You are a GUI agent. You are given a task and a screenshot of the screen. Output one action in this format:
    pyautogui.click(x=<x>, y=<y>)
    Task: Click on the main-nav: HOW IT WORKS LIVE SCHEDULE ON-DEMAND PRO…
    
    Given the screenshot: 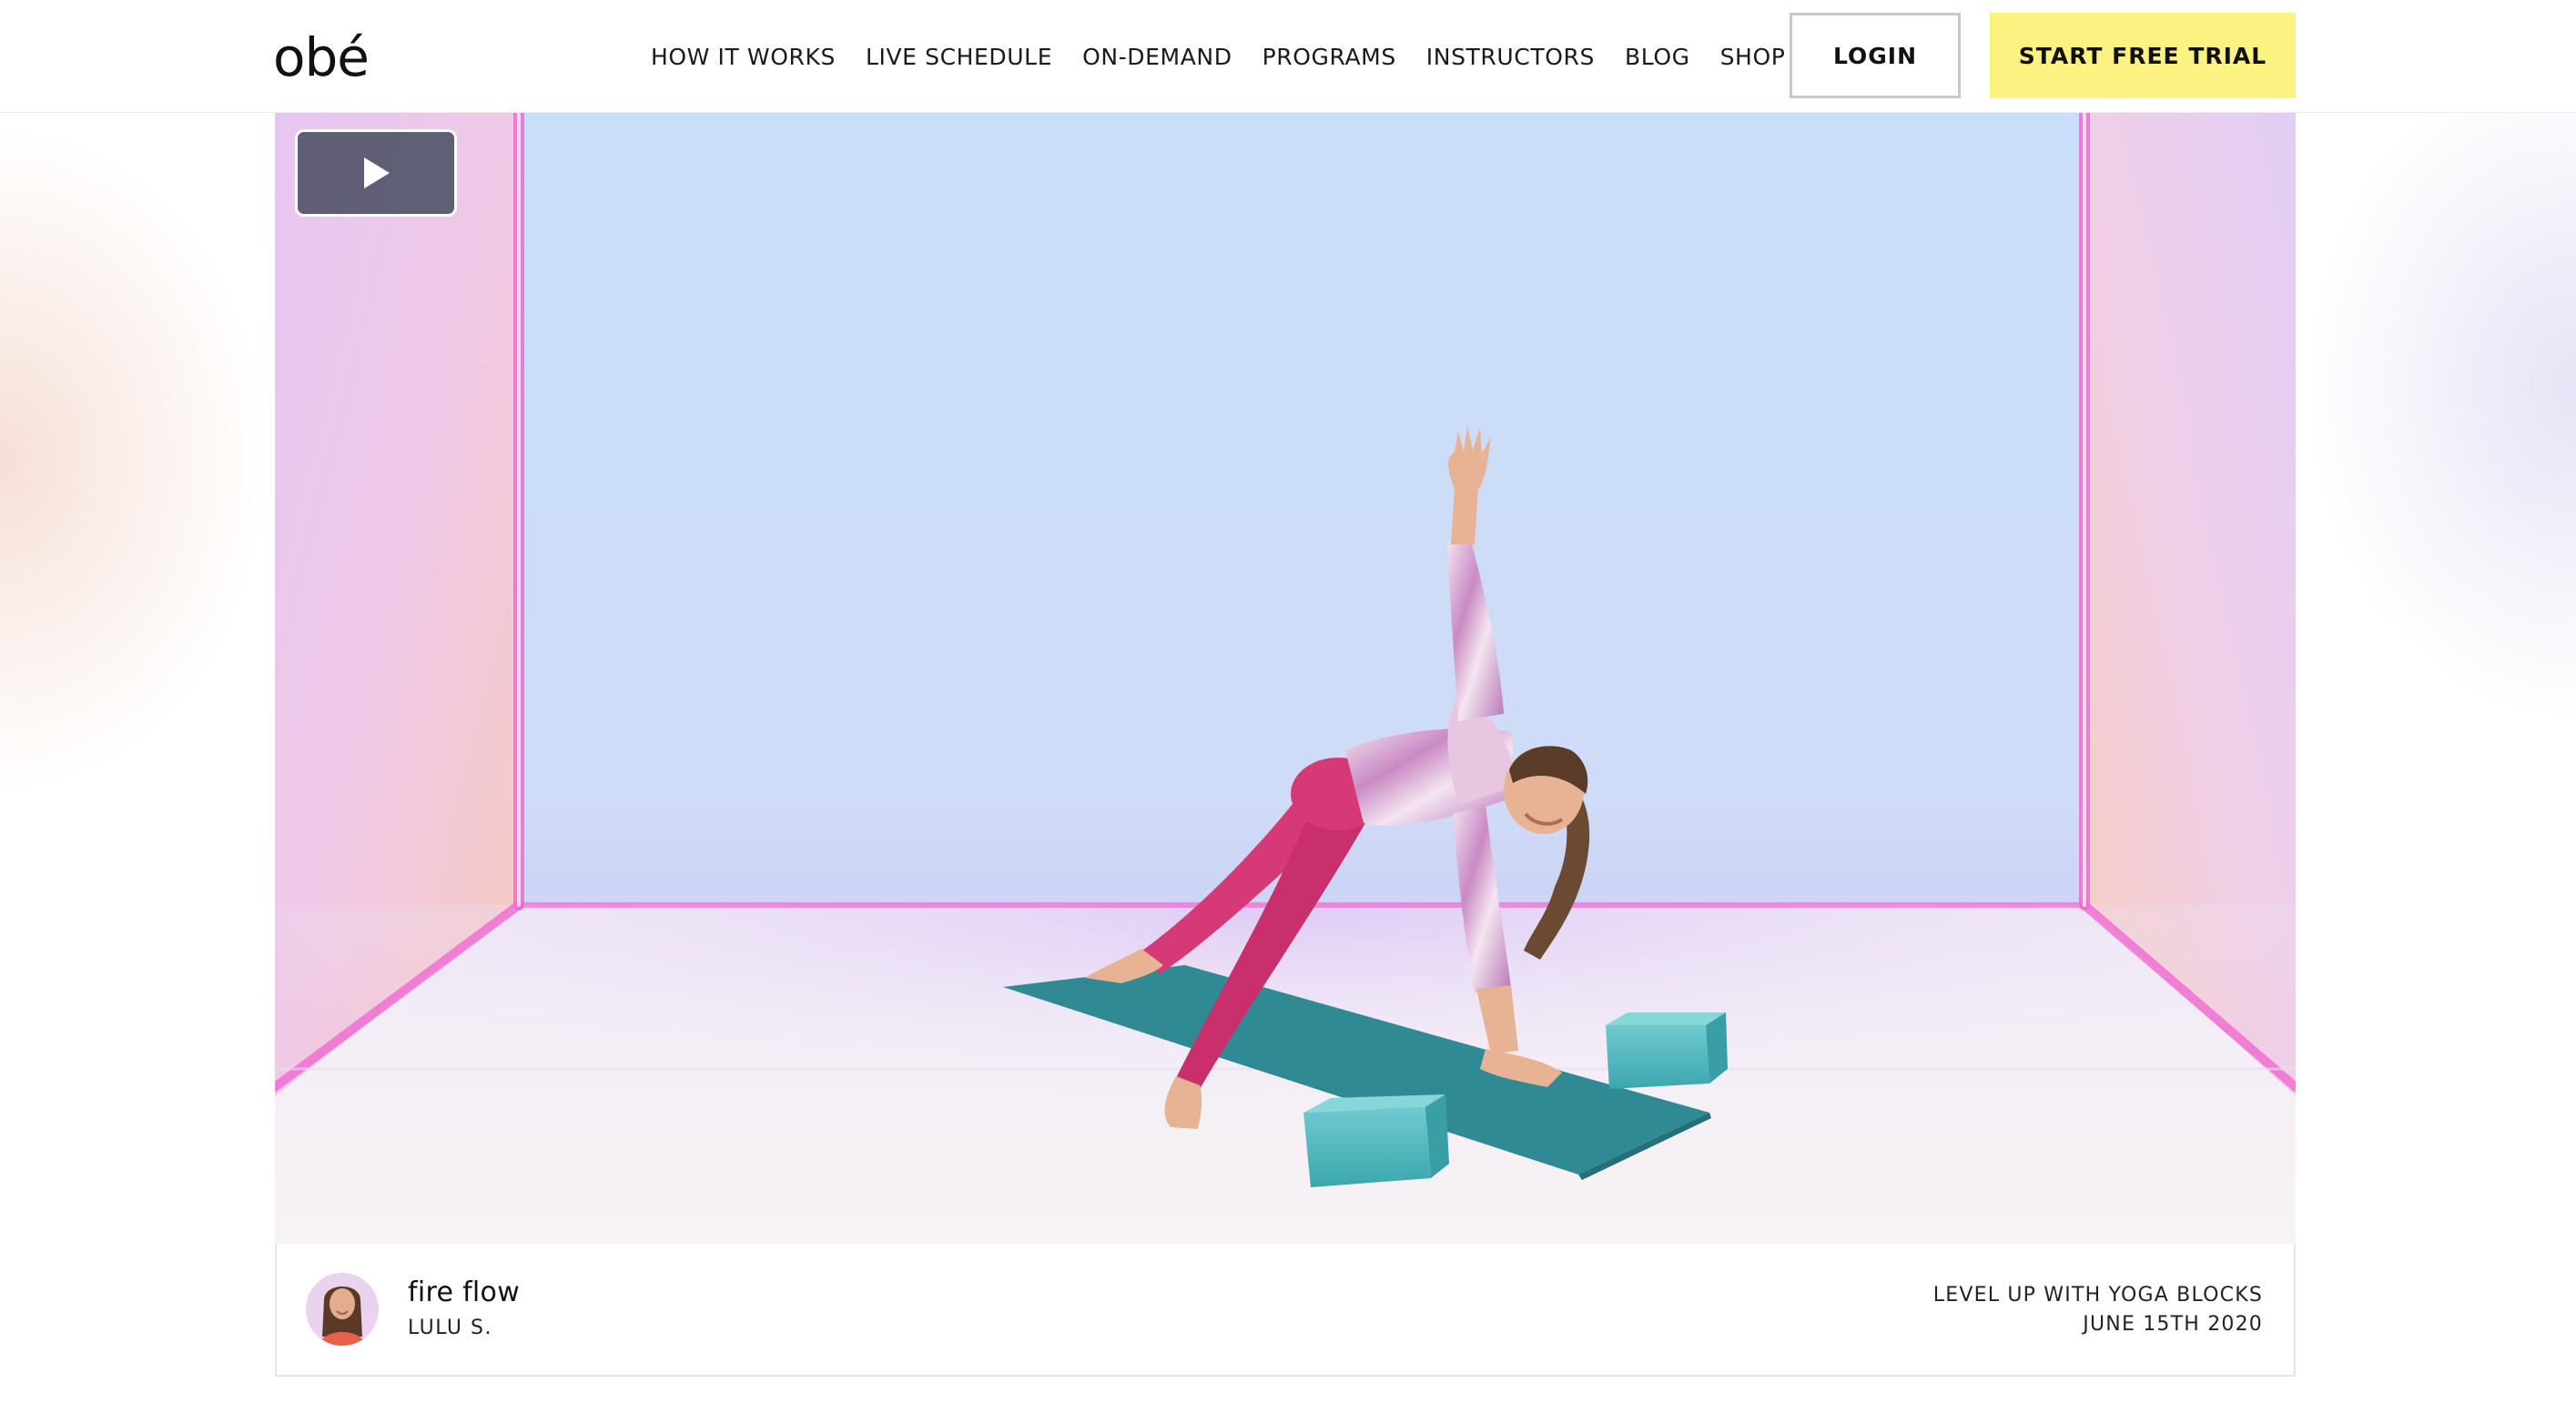 What is the action you would take?
    pyautogui.click(x=1233, y=56)
    